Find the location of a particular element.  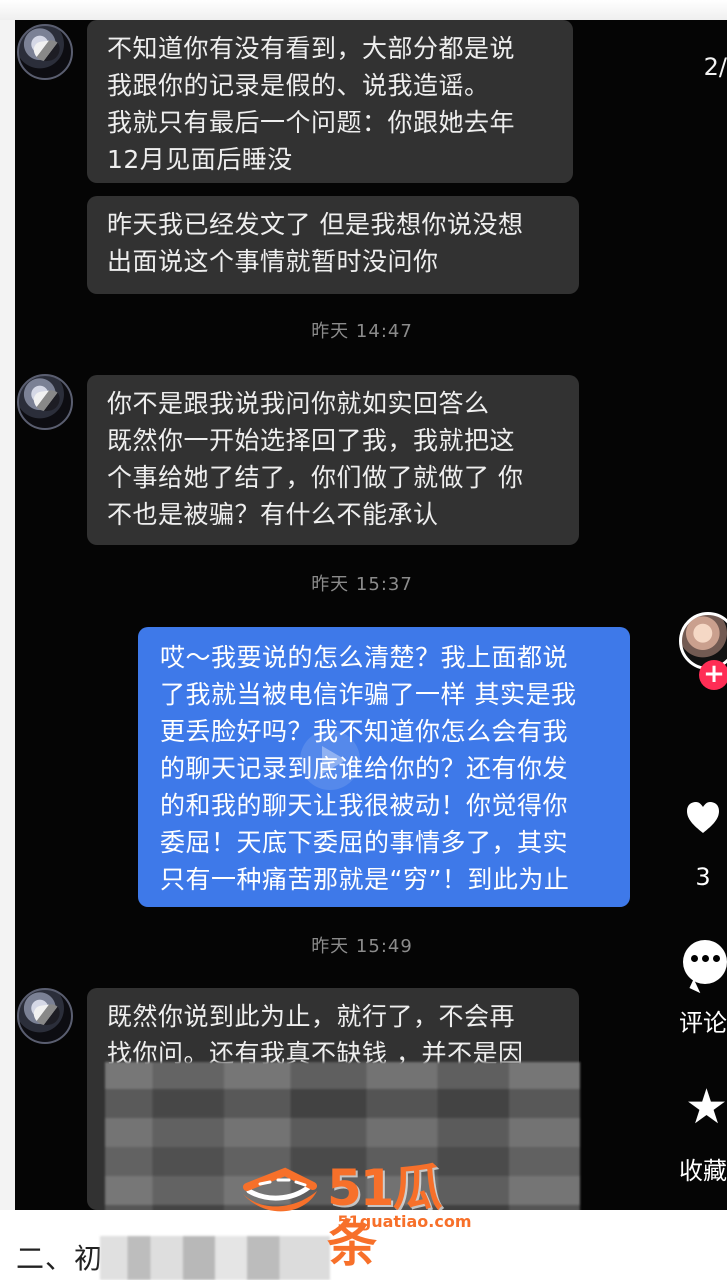

message-timestamp: 昨天 14:47 is located at coordinates (362, 331).